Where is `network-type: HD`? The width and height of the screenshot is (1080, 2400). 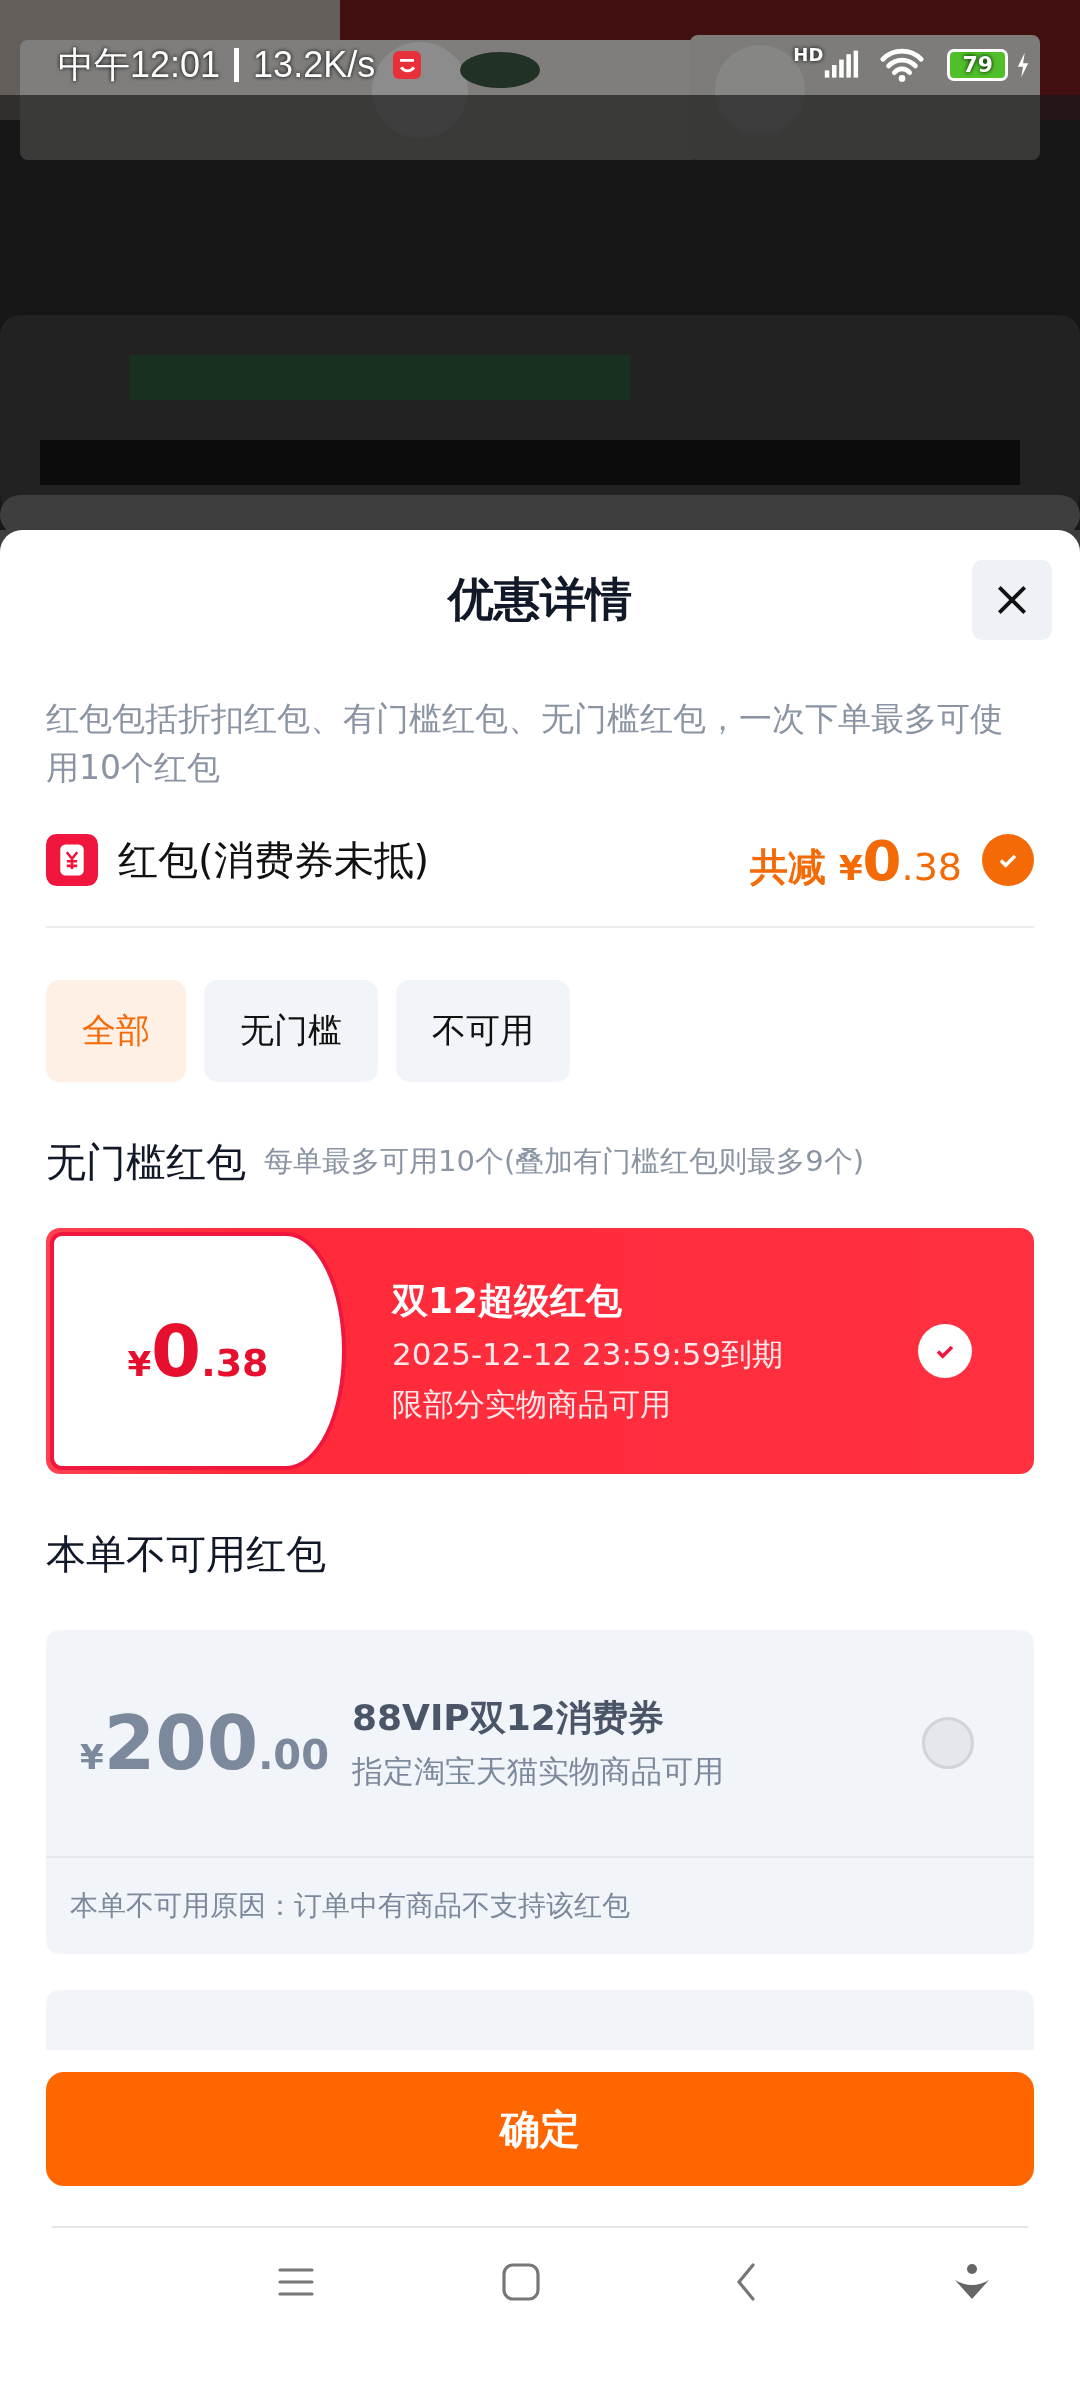 network-type: HD is located at coordinates (808, 54).